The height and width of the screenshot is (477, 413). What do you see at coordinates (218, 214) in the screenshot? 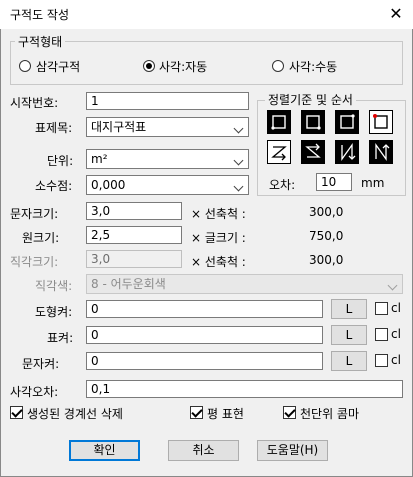
I see `text-size-scale-label: × 선축척 :` at bounding box center [218, 214].